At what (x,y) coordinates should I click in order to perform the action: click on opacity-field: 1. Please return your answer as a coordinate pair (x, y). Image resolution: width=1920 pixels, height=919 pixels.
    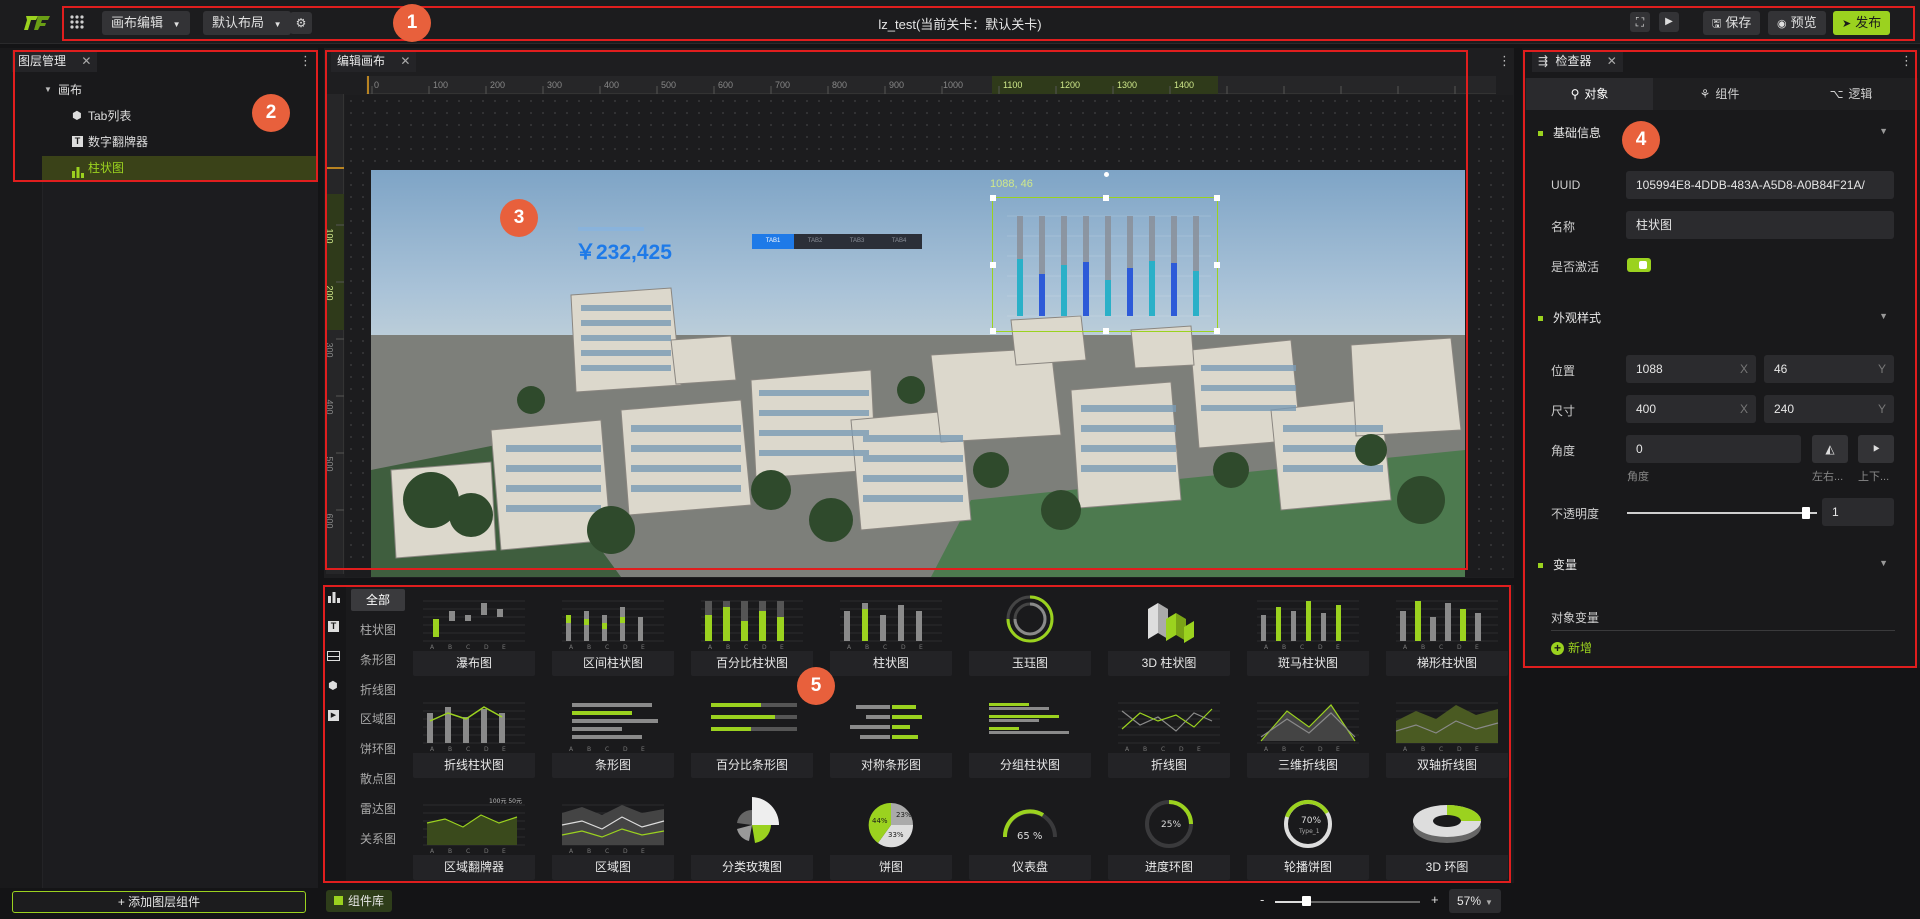
    Looking at the image, I should click on (1858, 512).